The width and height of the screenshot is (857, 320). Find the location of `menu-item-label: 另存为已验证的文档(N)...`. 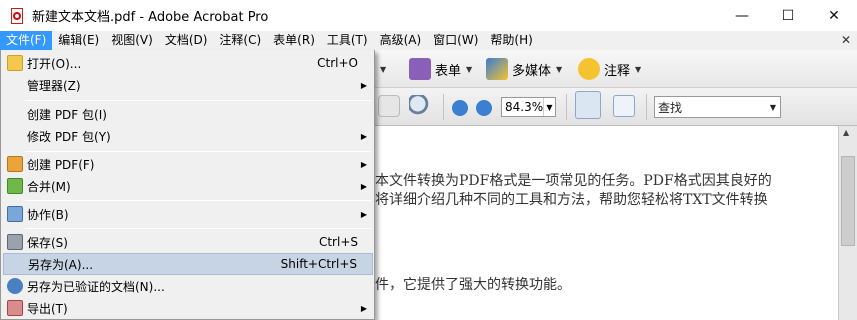

menu-item-label: 另存为已验证的文档(N)... is located at coordinates (96, 286).